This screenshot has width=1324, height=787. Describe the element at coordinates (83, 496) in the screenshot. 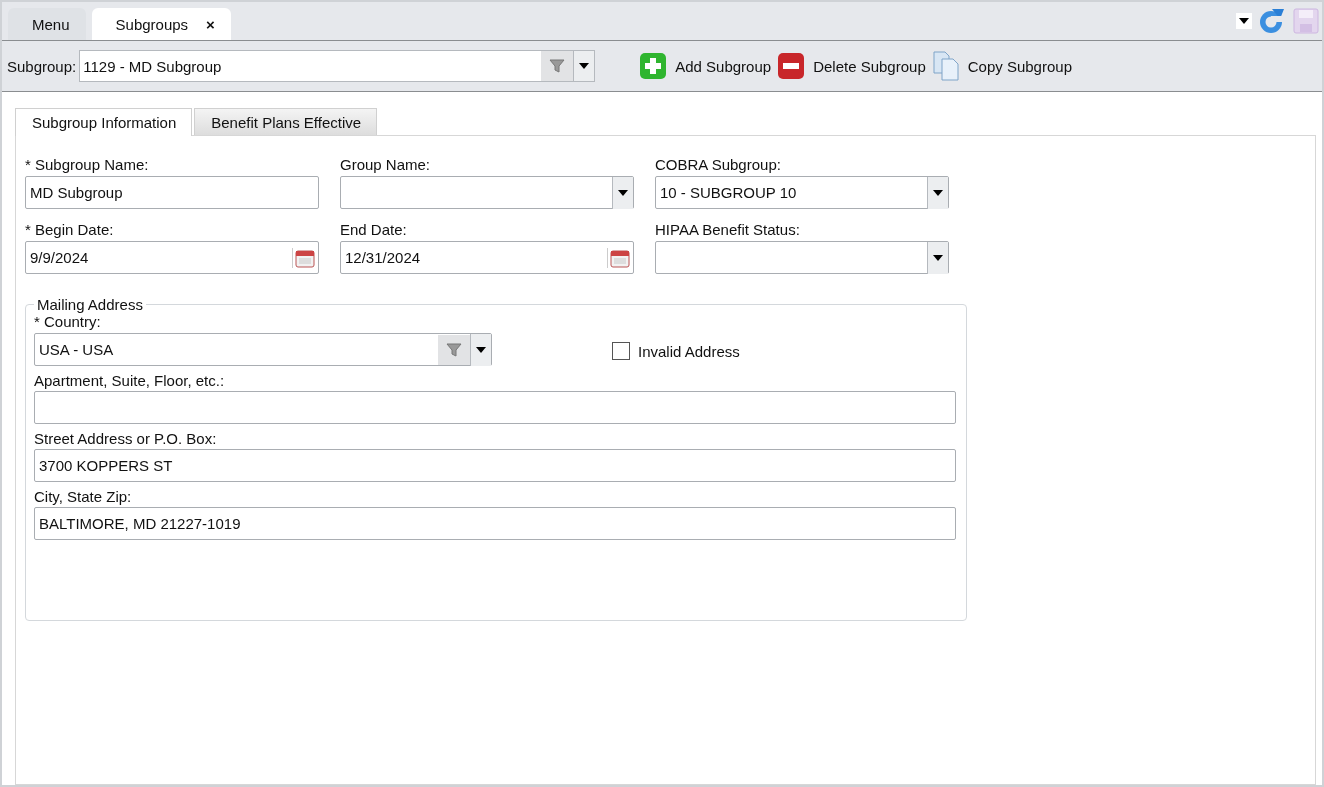

I see `field-label: City, State Zip:` at that location.